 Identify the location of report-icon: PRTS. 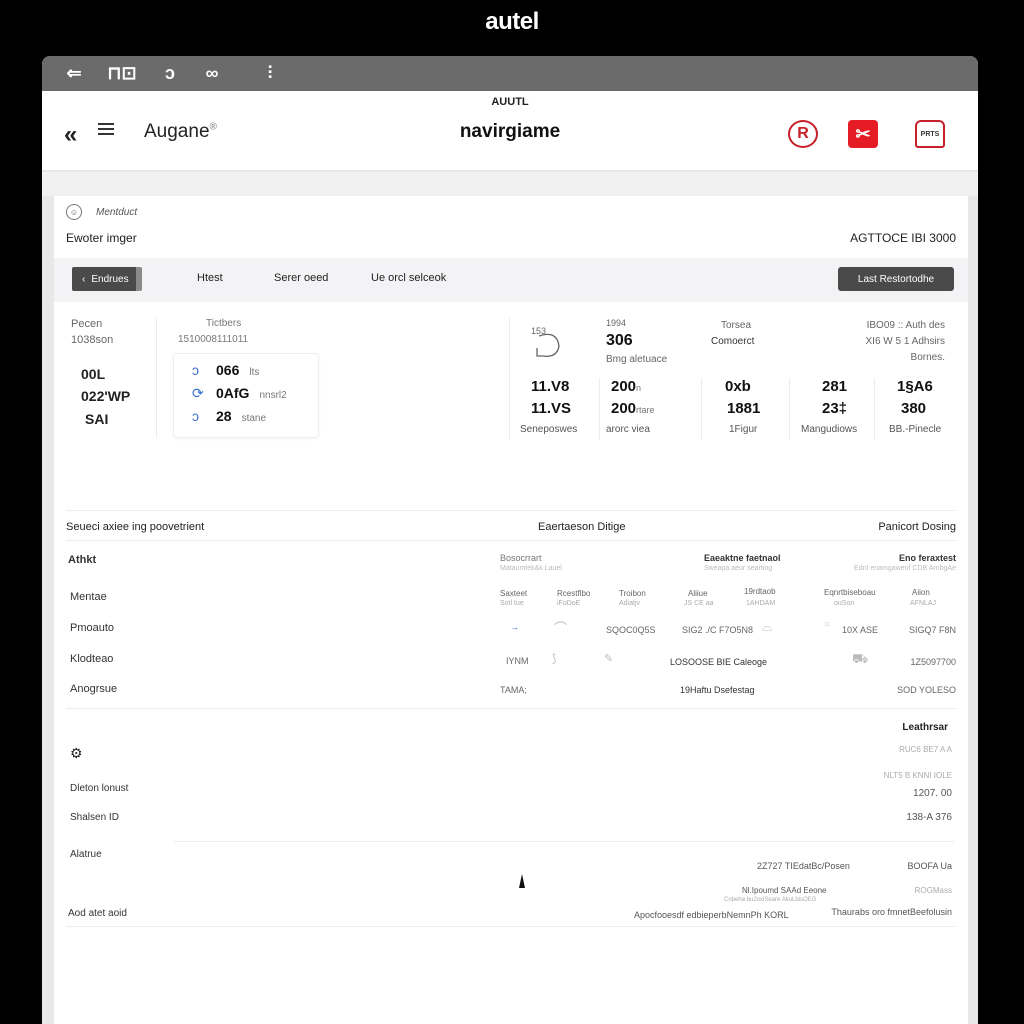
(930, 134).